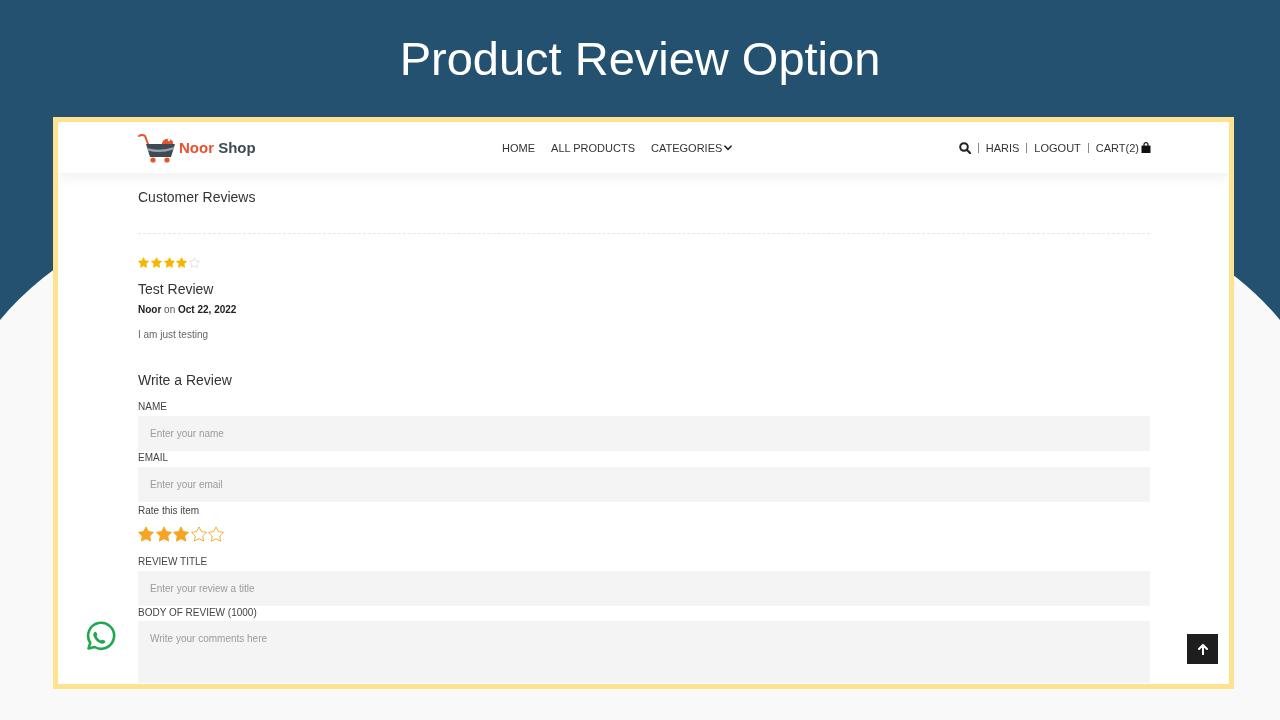 The height and width of the screenshot is (720, 1280). What do you see at coordinates (640, 58) in the screenshot?
I see `slide-title: Product Review Option` at bounding box center [640, 58].